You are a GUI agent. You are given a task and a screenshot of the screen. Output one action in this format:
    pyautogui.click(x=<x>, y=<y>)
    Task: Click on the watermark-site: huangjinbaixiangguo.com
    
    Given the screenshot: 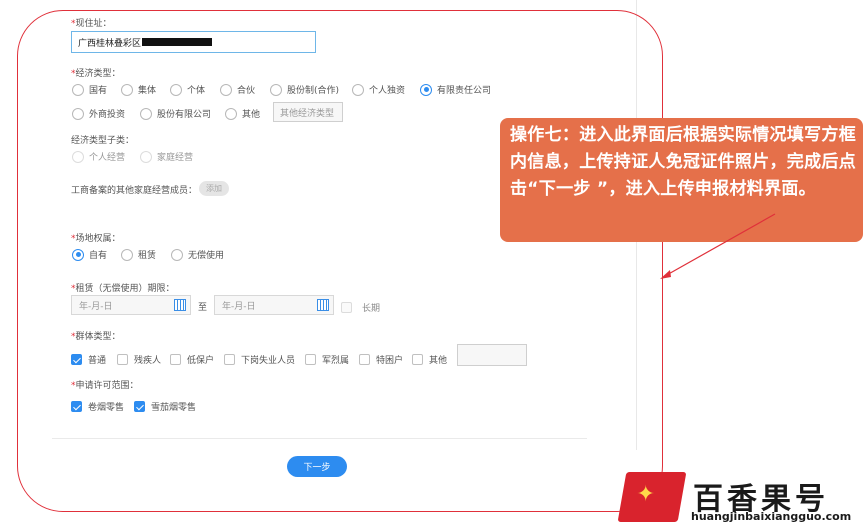 What is the action you would take?
    pyautogui.click(x=771, y=516)
    